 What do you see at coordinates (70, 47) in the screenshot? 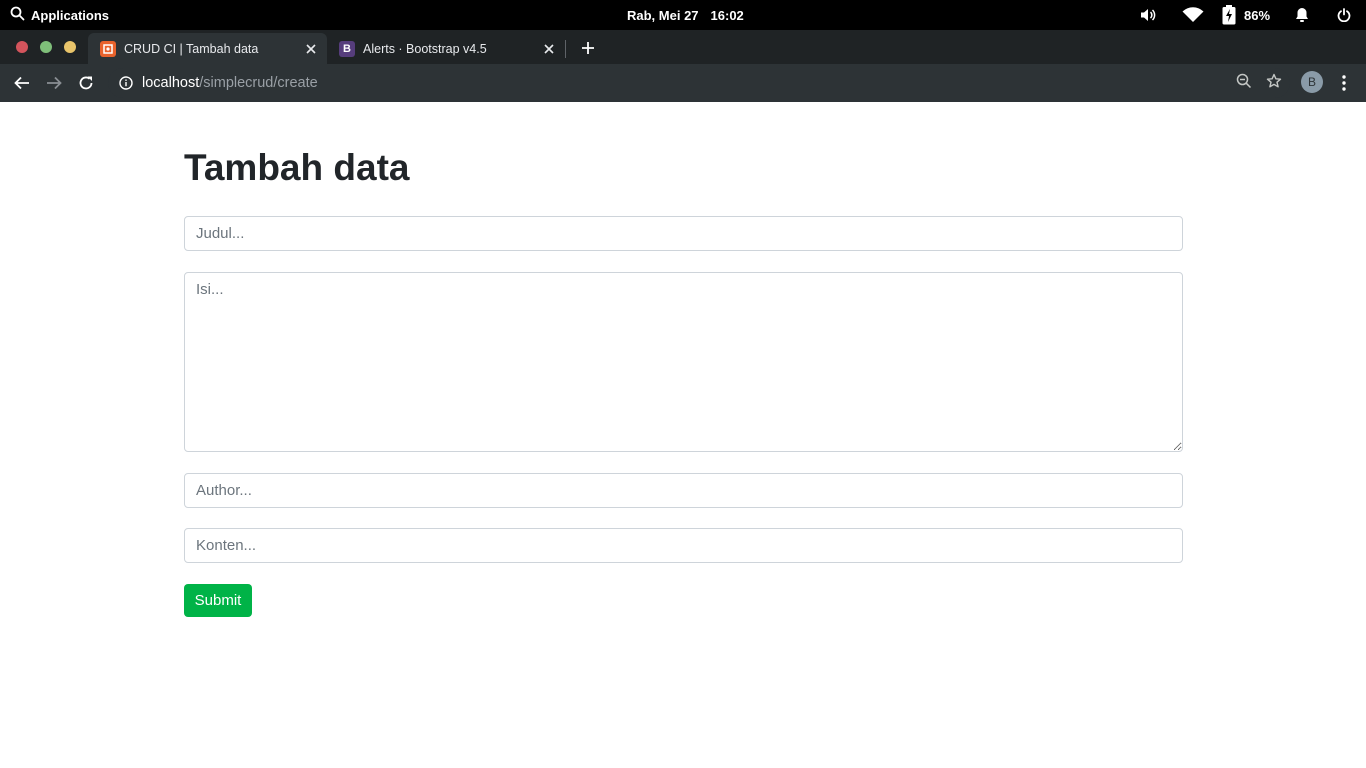
I see `window-maximize-button` at bounding box center [70, 47].